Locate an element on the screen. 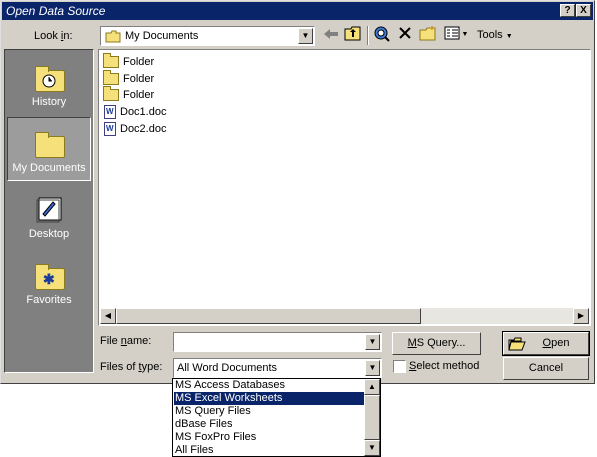  dialog-title: Open Data Source is located at coordinates (56, 11).